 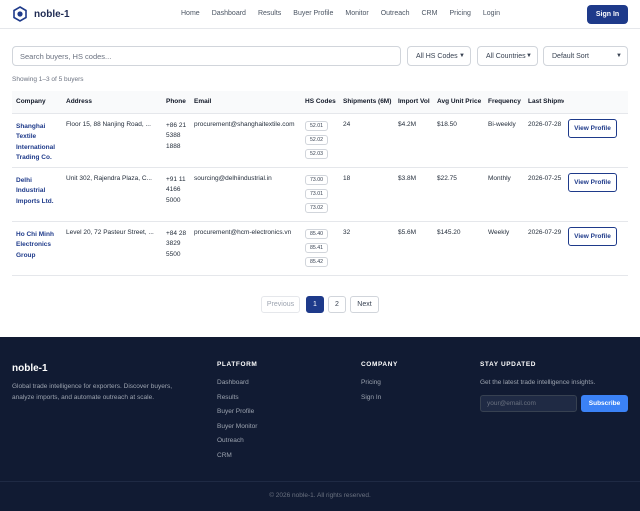 What do you see at coordinates (316, 247) in the screenshot?
I see `hs-code-badge: 85.41` at bounding box center [316, 247].